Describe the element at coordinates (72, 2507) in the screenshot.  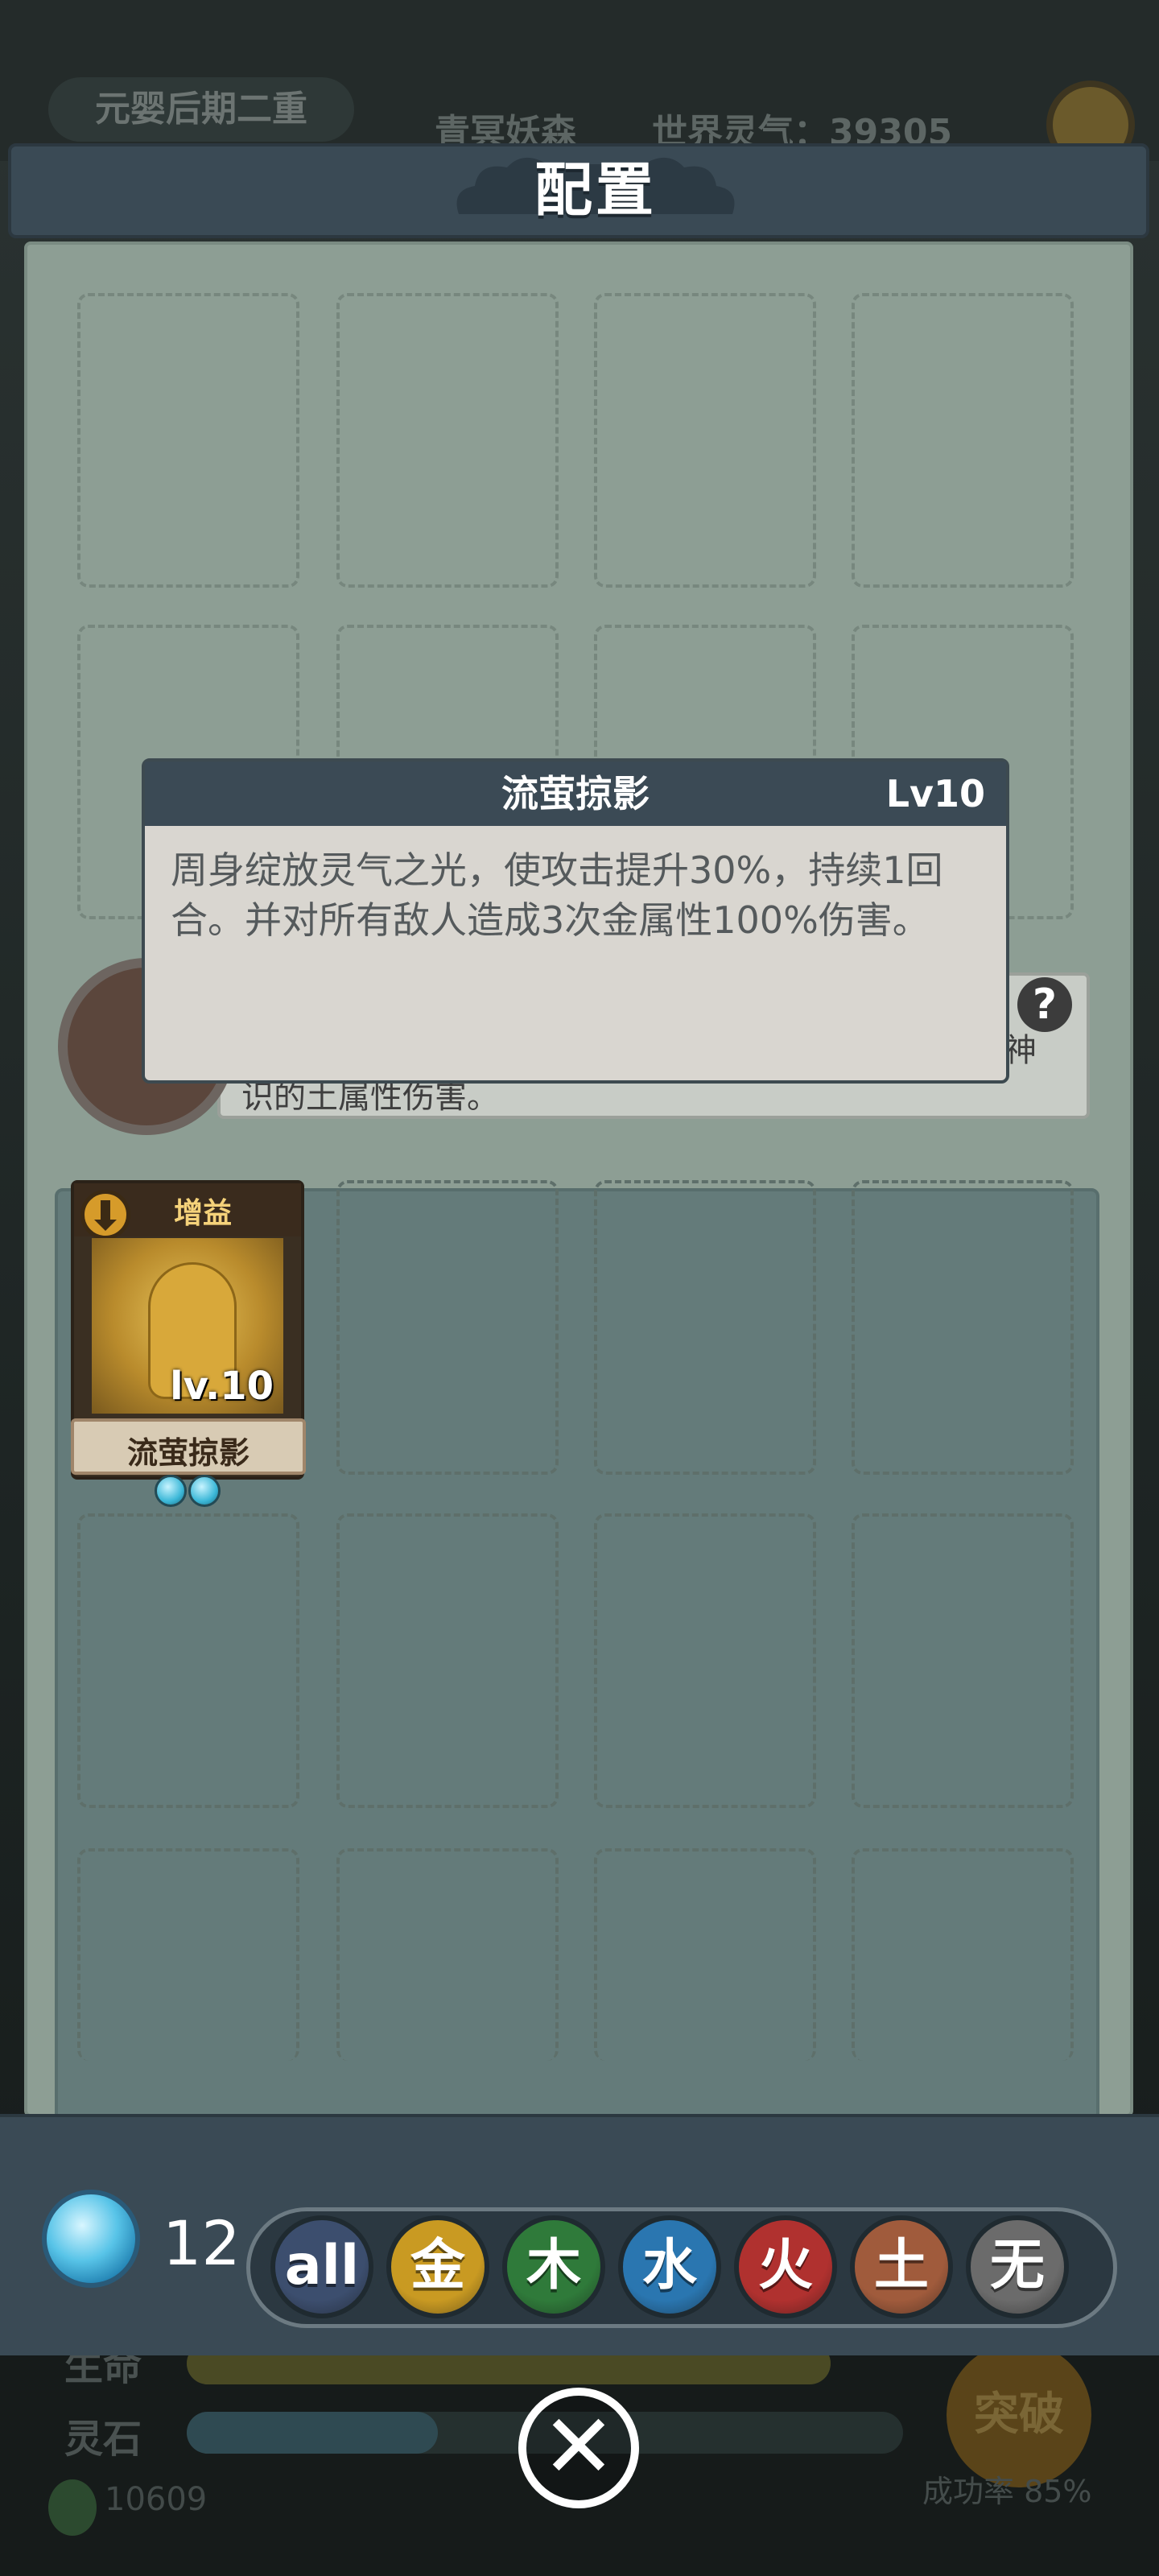
I see `stone-icon` at that location.